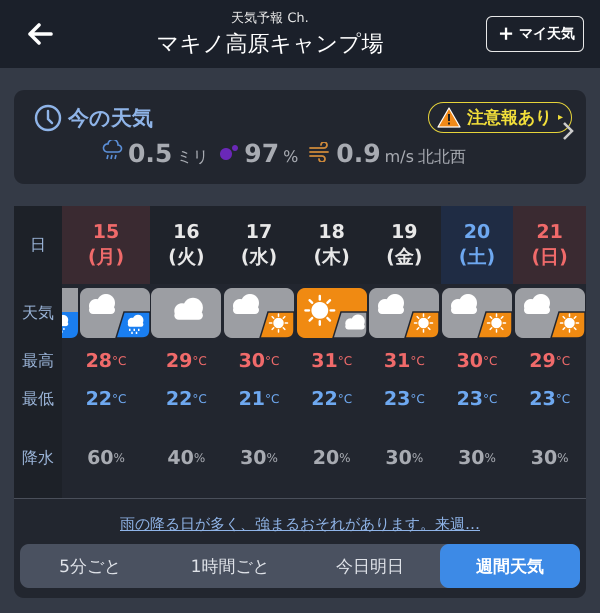  What do you see at coordinates (510, 566) in the screenshot?
I see `view-tab: 週間天気` at bounding box center [510, 566].